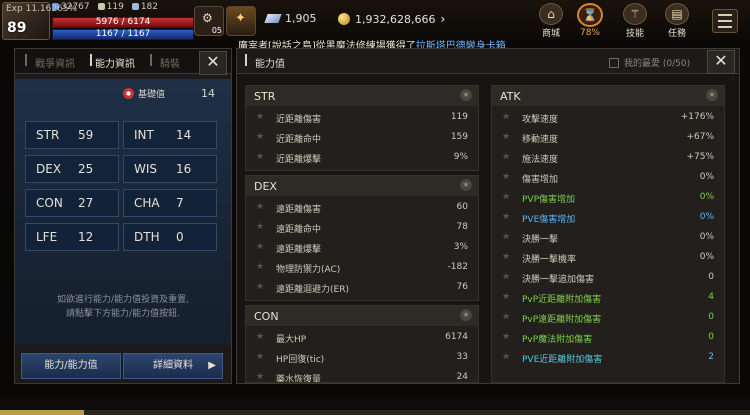  What do you see at coordinates (48, 135) in the screenshot?
I see `stat-key: STR` at bounding box center [48, 135].